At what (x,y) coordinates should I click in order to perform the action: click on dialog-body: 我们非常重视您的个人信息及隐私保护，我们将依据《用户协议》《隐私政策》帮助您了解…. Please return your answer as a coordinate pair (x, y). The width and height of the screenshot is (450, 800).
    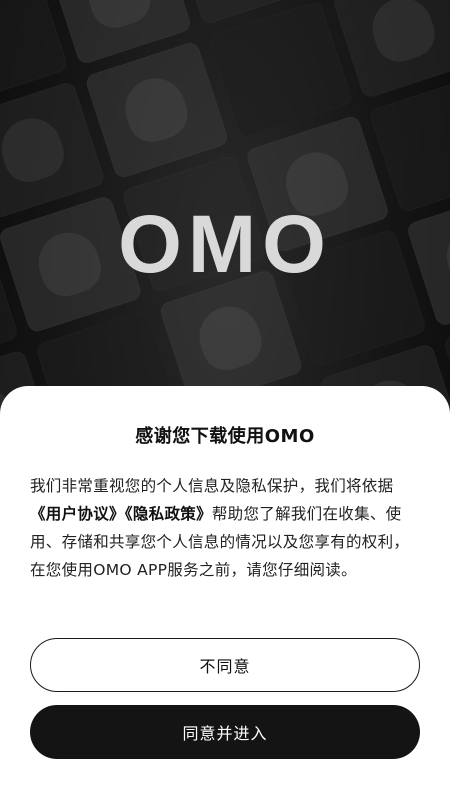
    Looking at the image, I should click on (226, 528).